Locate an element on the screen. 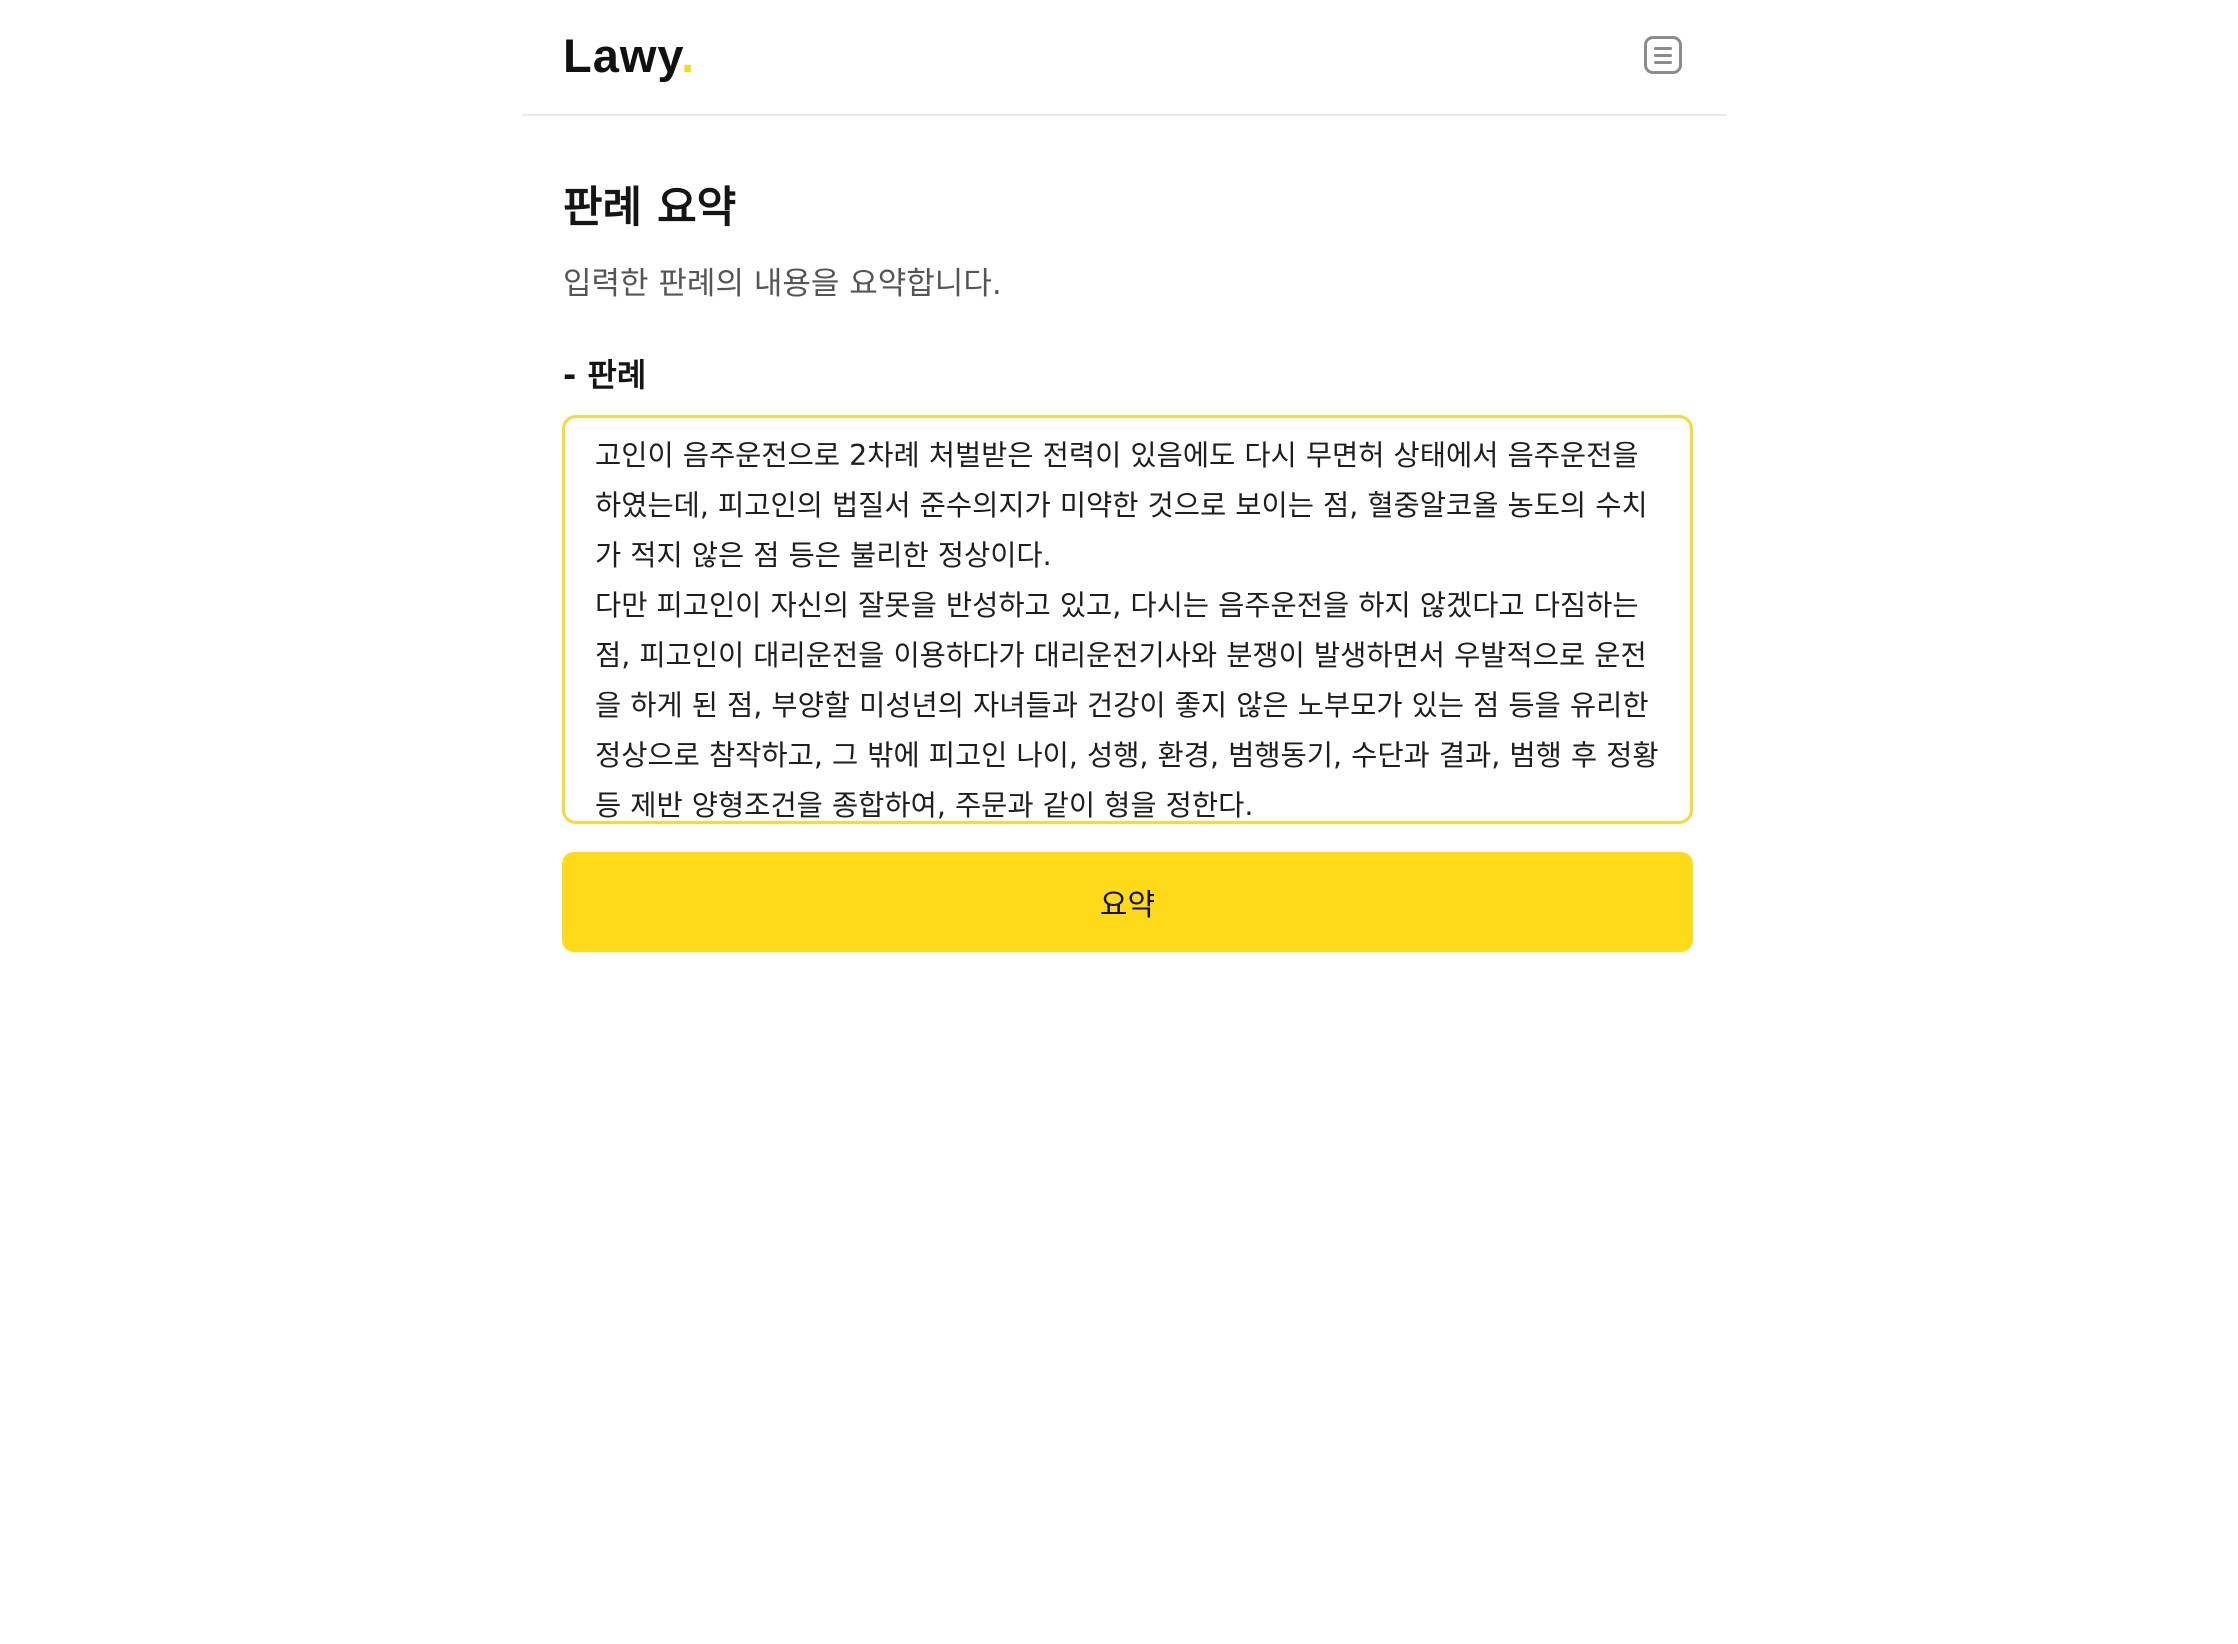  page-description: 입력한 판례의 내용을 요약합니다. is located at coordinates (782, 284).